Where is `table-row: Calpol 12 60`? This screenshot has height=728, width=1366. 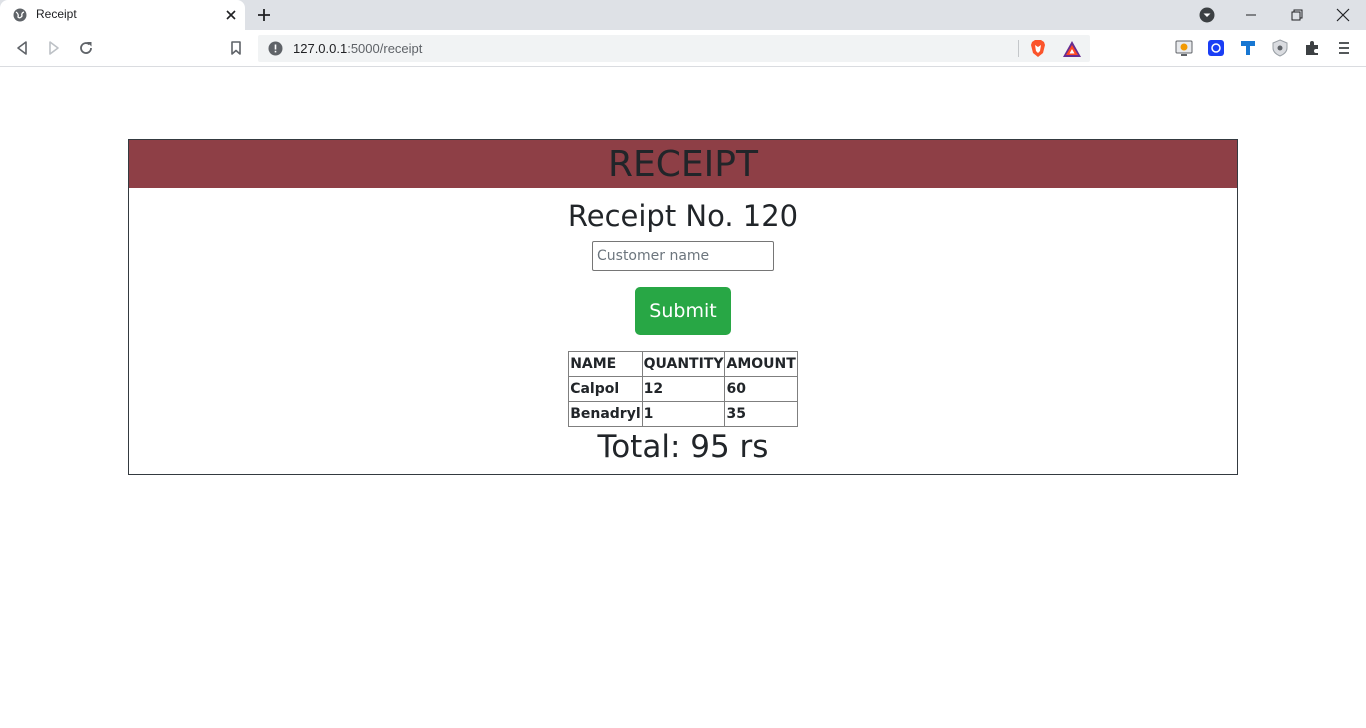 table-row: Calpol 12 60 is located at coordinates (683, 389).